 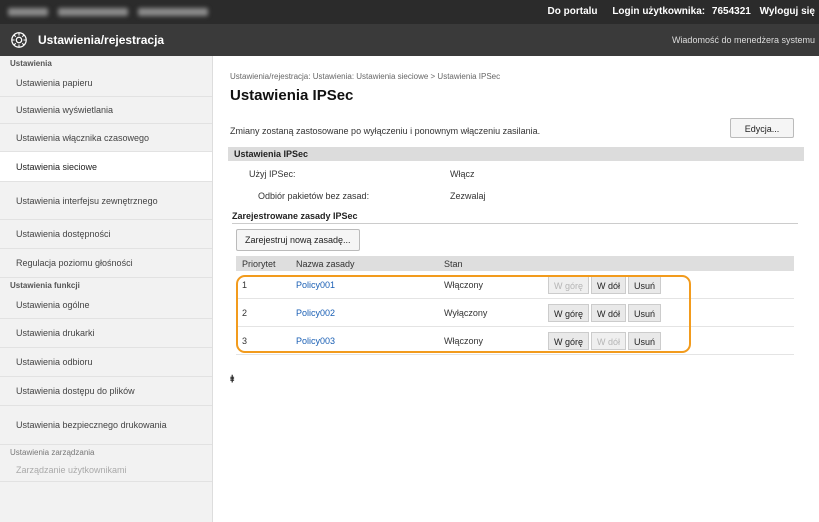 What do you see at coordinates (787, 11) in the screenshot?
I see `logout-link: Wyloguj się` at bounding box center [787, 11].